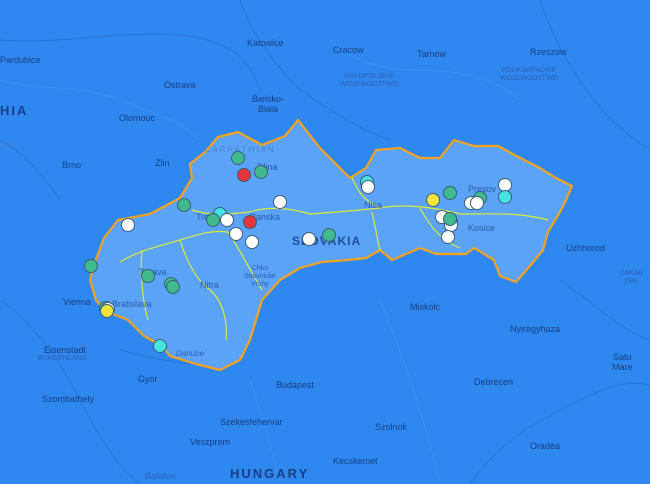  Describe the element at coordinates (14, 110) in the screenshot. I see `label-czechia-fragment: HIA` at that location.